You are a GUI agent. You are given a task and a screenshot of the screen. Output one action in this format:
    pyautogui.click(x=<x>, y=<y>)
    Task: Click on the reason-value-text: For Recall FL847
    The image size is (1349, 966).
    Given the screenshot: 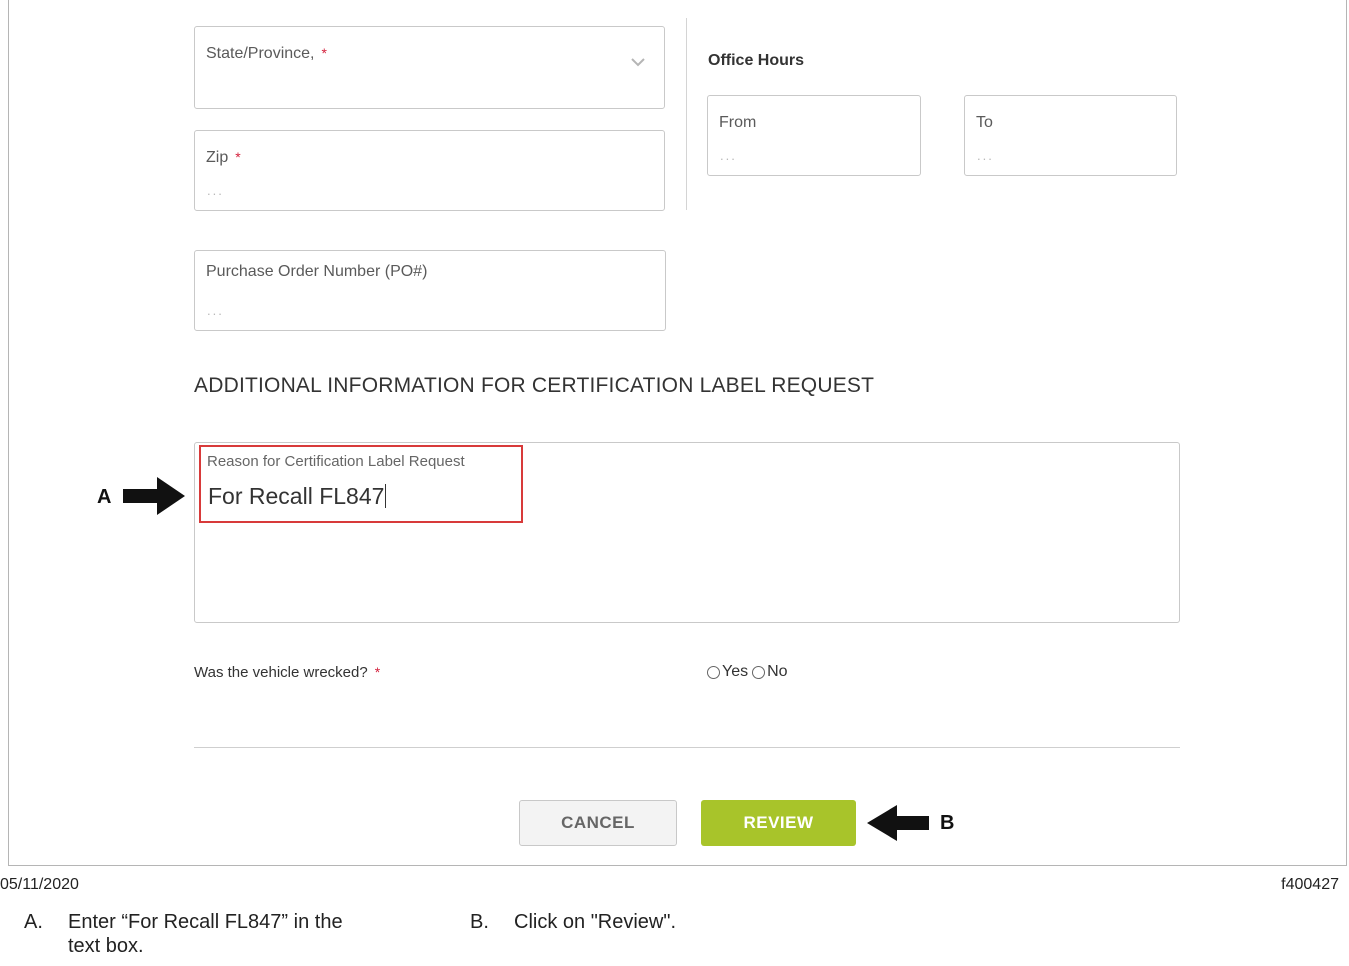 What is the action you would take?
    pyautogui.click(x=296, y=496)
    